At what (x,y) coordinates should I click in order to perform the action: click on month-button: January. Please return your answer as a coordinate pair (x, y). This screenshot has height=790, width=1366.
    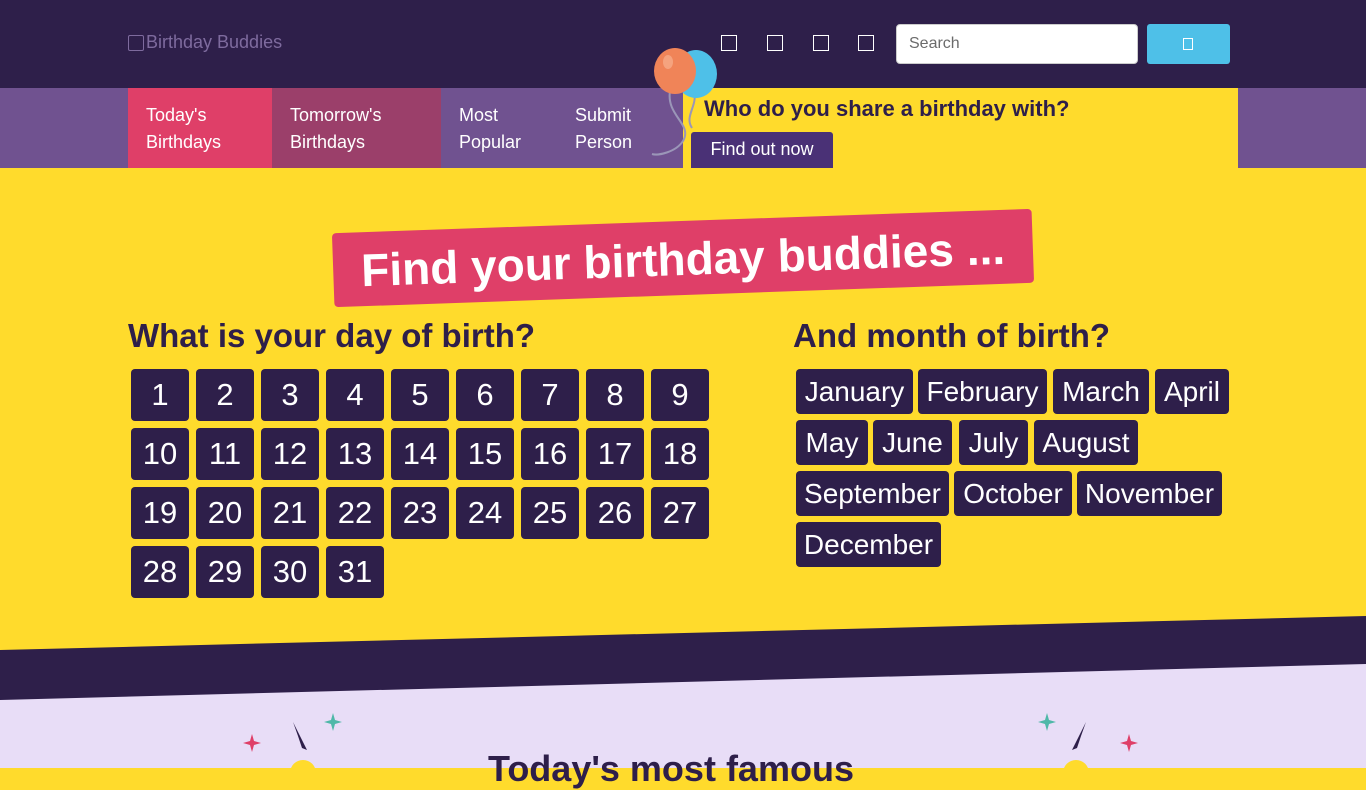
    Looking at the image, I should click on (854, 391).